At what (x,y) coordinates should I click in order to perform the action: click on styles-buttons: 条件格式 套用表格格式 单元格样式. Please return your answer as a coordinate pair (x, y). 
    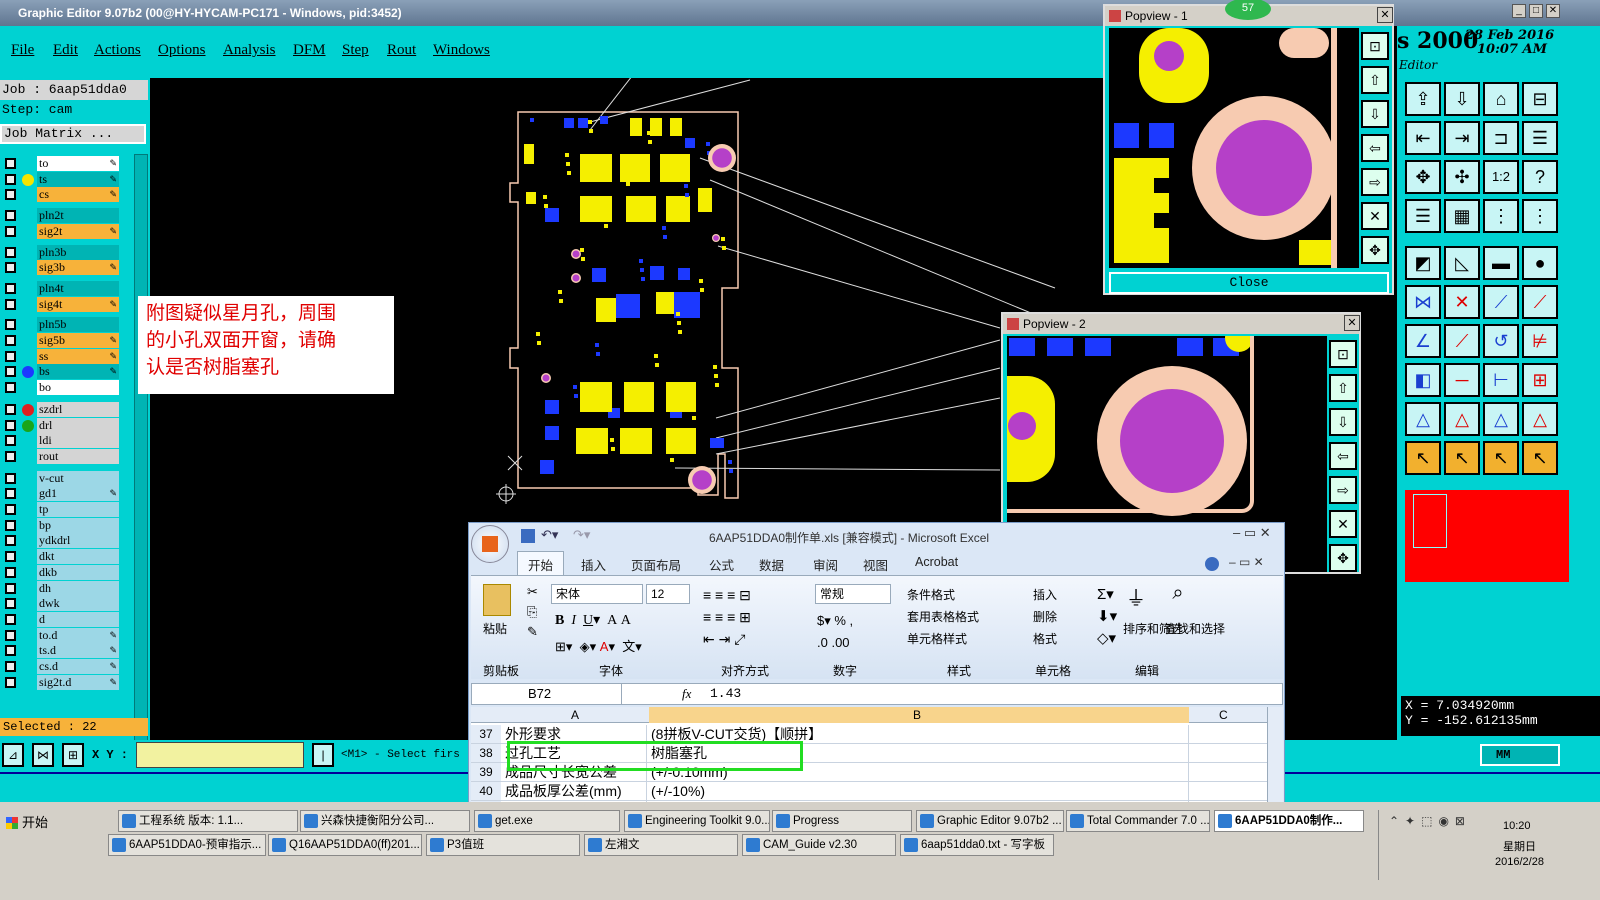
    Looking at the image, I should click on (943, 617).